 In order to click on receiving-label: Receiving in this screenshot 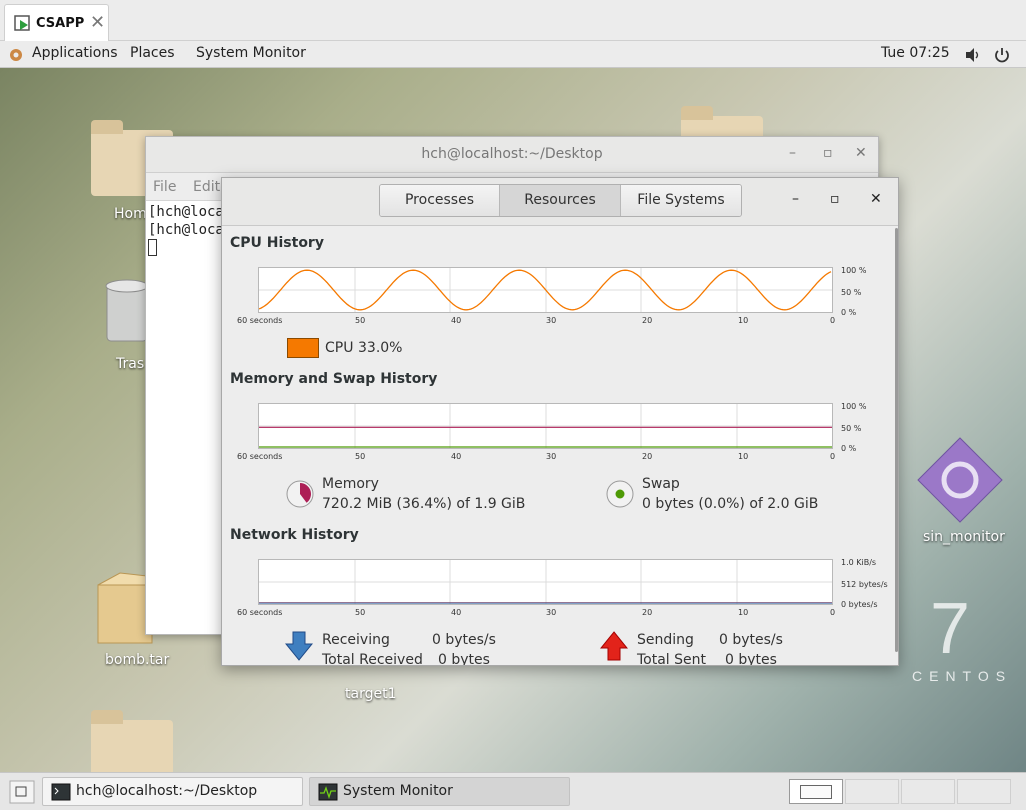, I will do `click(356, 640)`.